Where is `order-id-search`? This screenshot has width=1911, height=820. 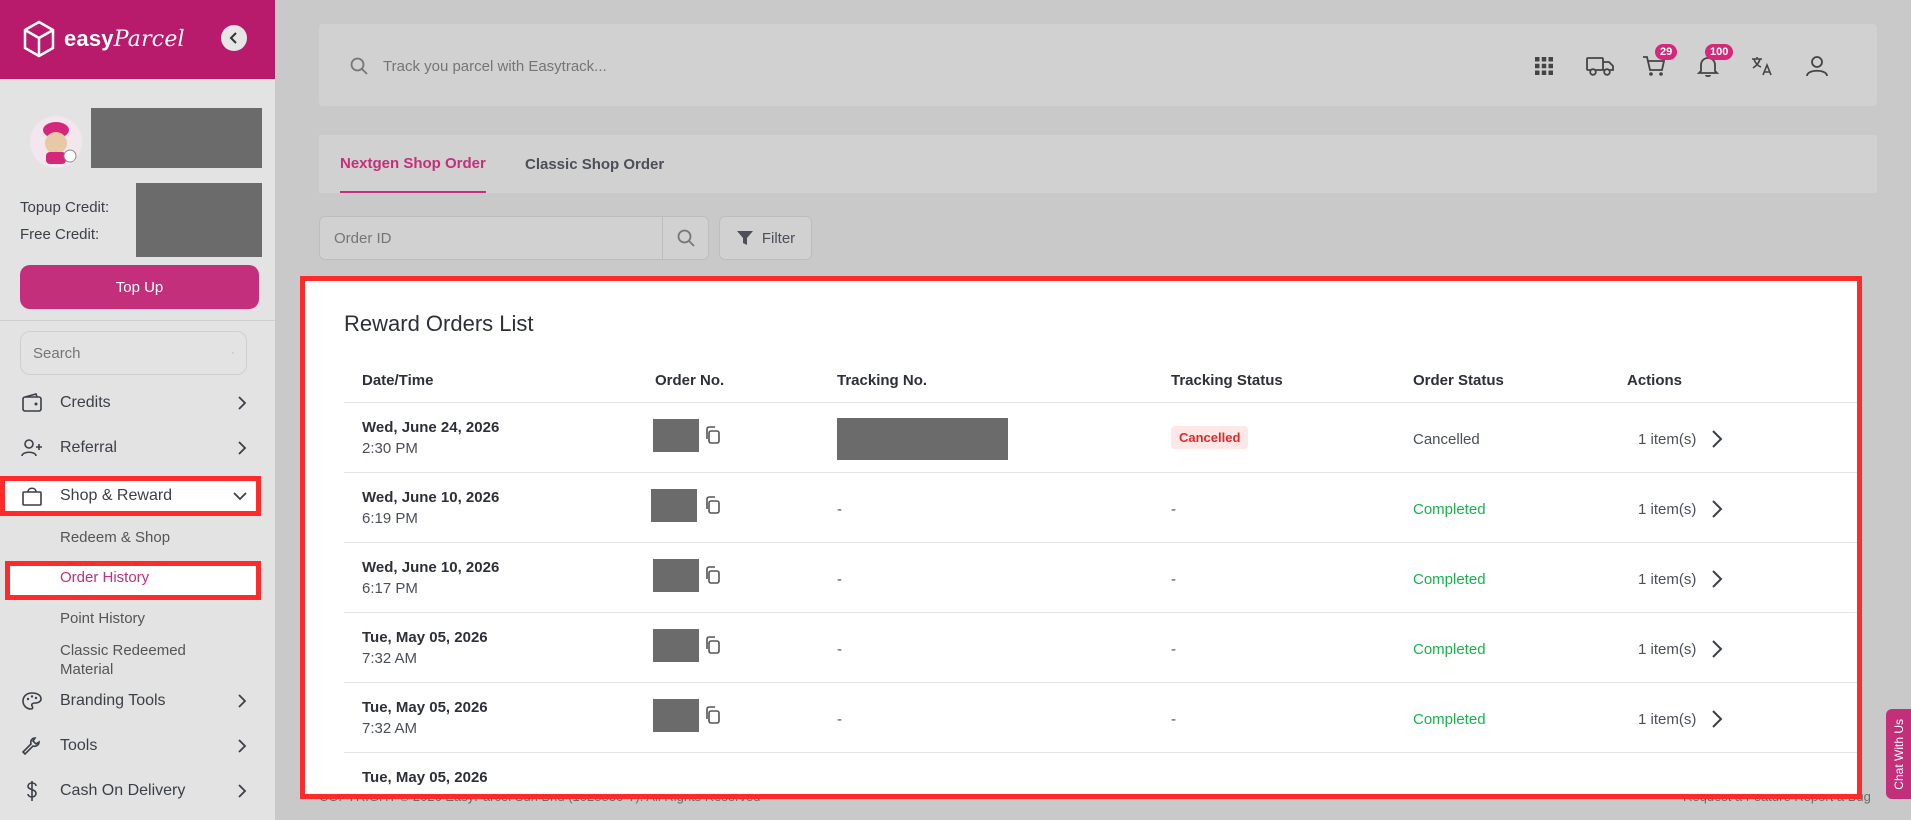 order-id-search is located at coordinates (514, 238).